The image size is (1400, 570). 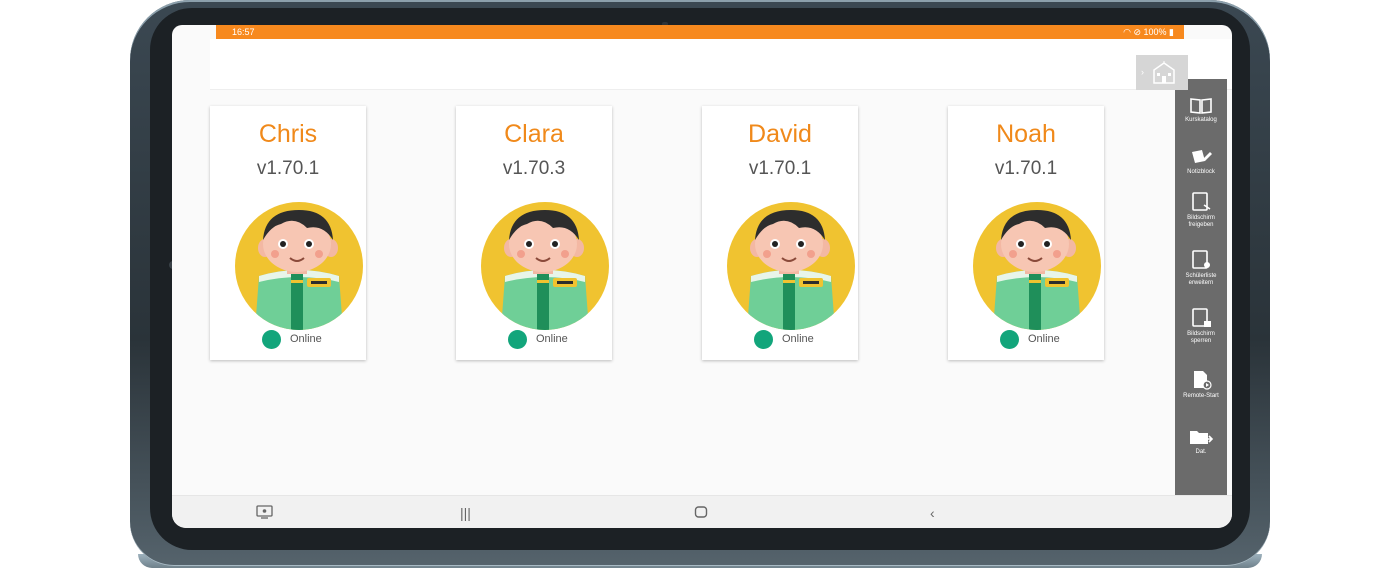 I want to click on toolbar-item-lock-screen: Bildschirm sperren, so click(x=1201, y=326).